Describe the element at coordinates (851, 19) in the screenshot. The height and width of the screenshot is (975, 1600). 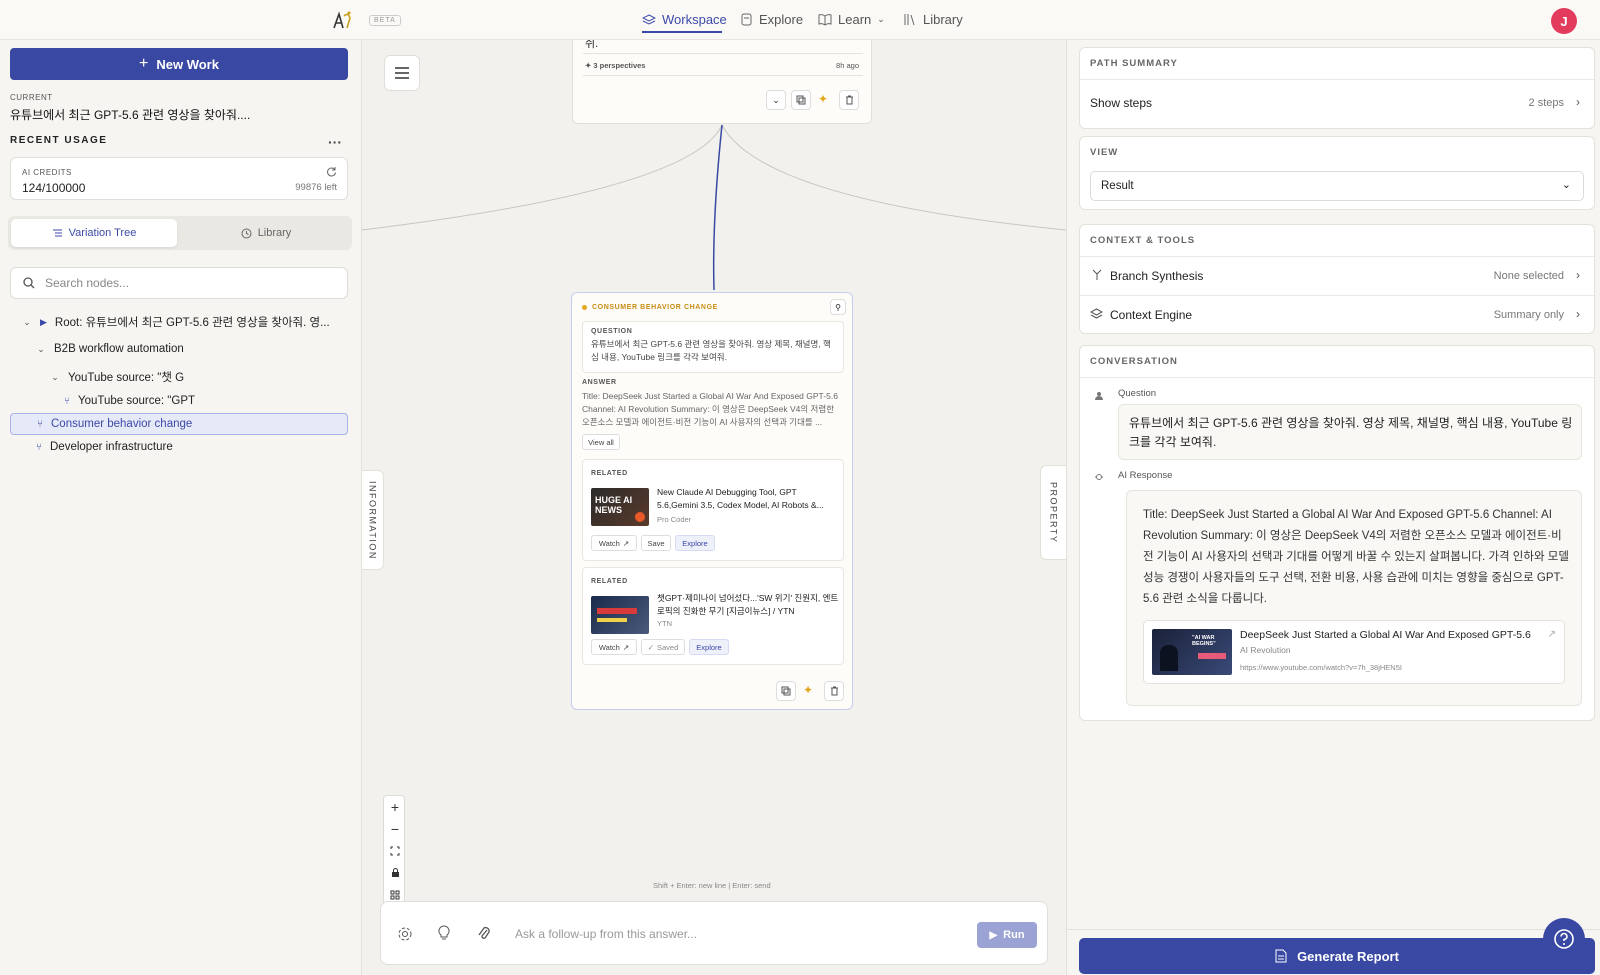
I see `nav-learn: Learn ⌄` at that location.